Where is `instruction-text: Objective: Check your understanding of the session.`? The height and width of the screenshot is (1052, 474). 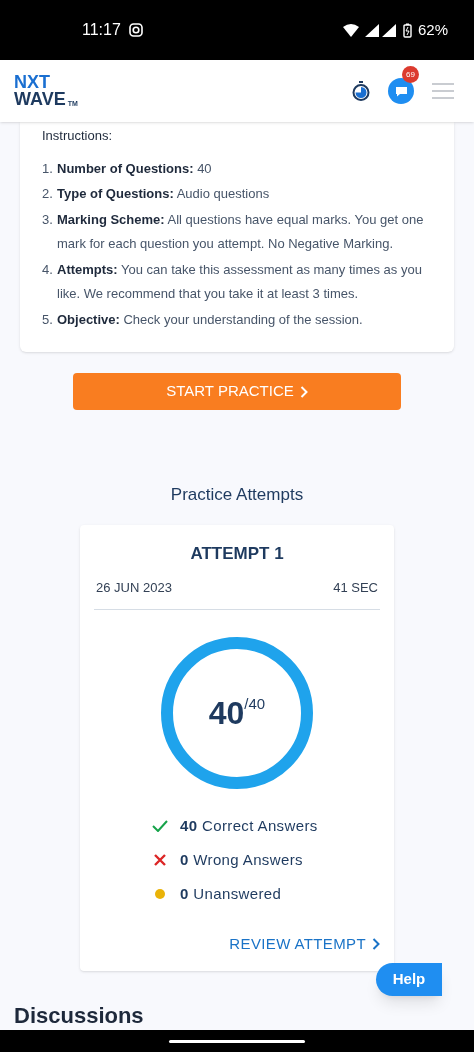 instruction-text: Objective: Check your understanding of the session. is located at coordinates (210, 319).